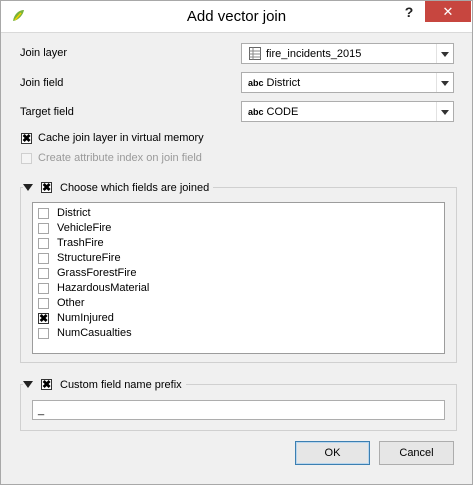 The height and width of the screenshot is (485, 473). I want to click on fields-group-header: ✖ Choose which fields are joined, so click(118, 187).